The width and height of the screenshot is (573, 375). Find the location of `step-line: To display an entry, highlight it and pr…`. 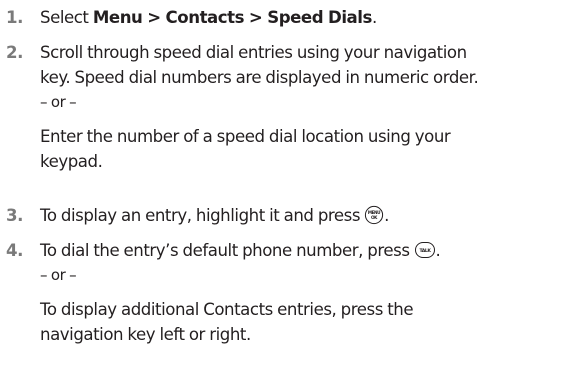

step-line: To display an entry, highlight it and pr… is located at coordinates (305, 215).